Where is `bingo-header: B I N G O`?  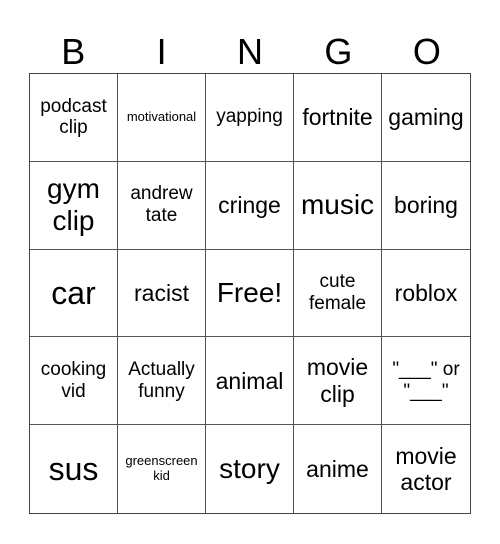 bingo-header: B I N G O is located at coordinates (250, 51).